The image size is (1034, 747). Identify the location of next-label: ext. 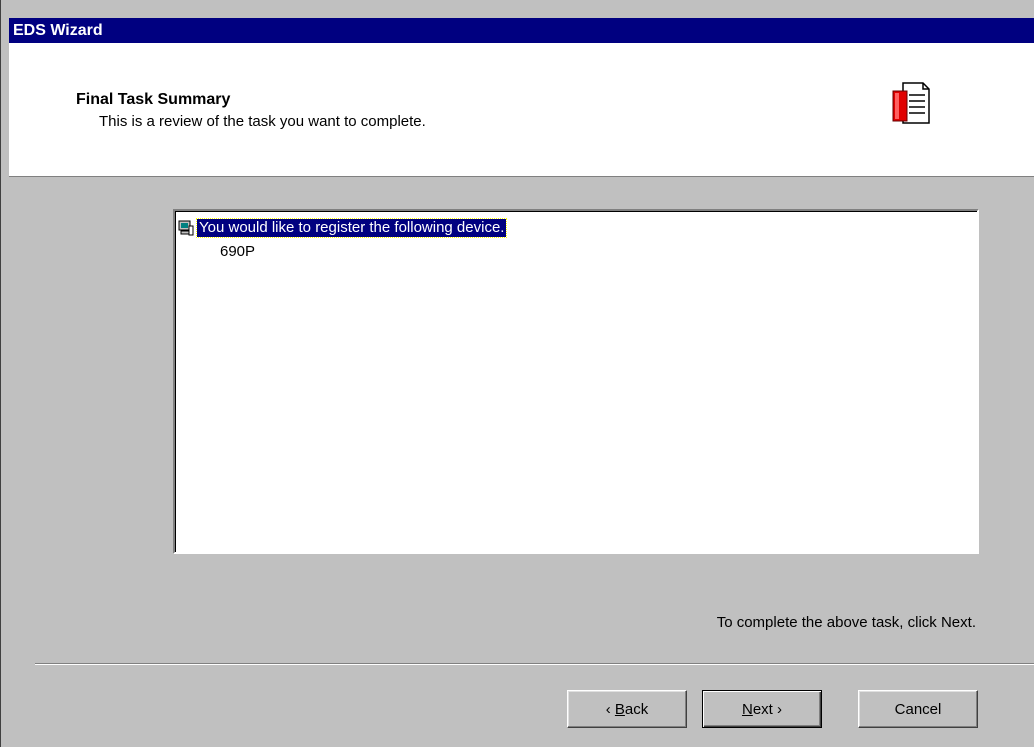
(762, 709).